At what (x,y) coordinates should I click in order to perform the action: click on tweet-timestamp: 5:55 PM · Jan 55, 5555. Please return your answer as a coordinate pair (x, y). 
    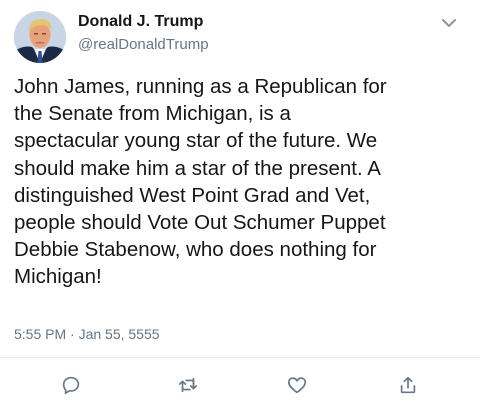
    Looking at the image, I should click on (87, 334).